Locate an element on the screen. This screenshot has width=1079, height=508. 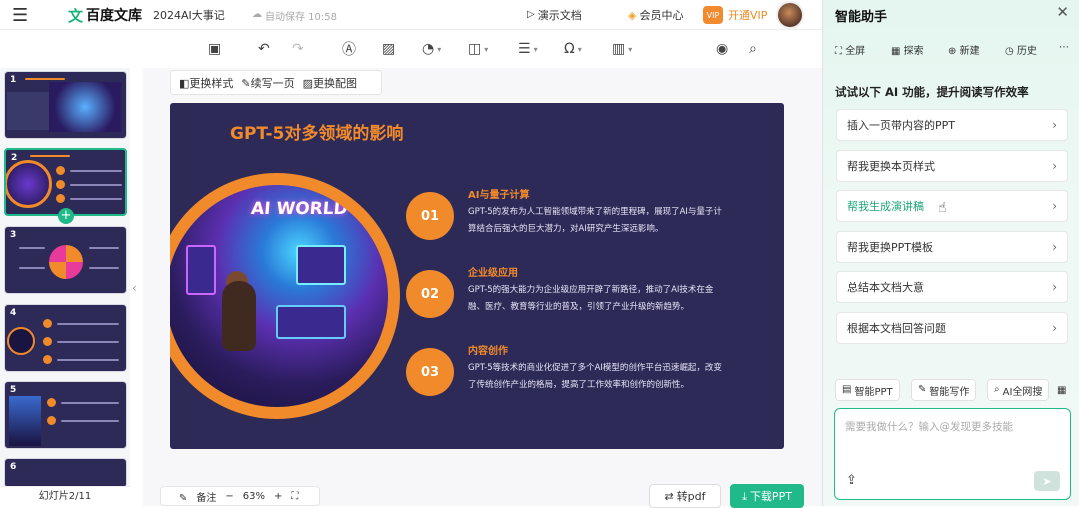
to-pdf-button: ⇄ 转pdf is located at coordinates (685, 496).